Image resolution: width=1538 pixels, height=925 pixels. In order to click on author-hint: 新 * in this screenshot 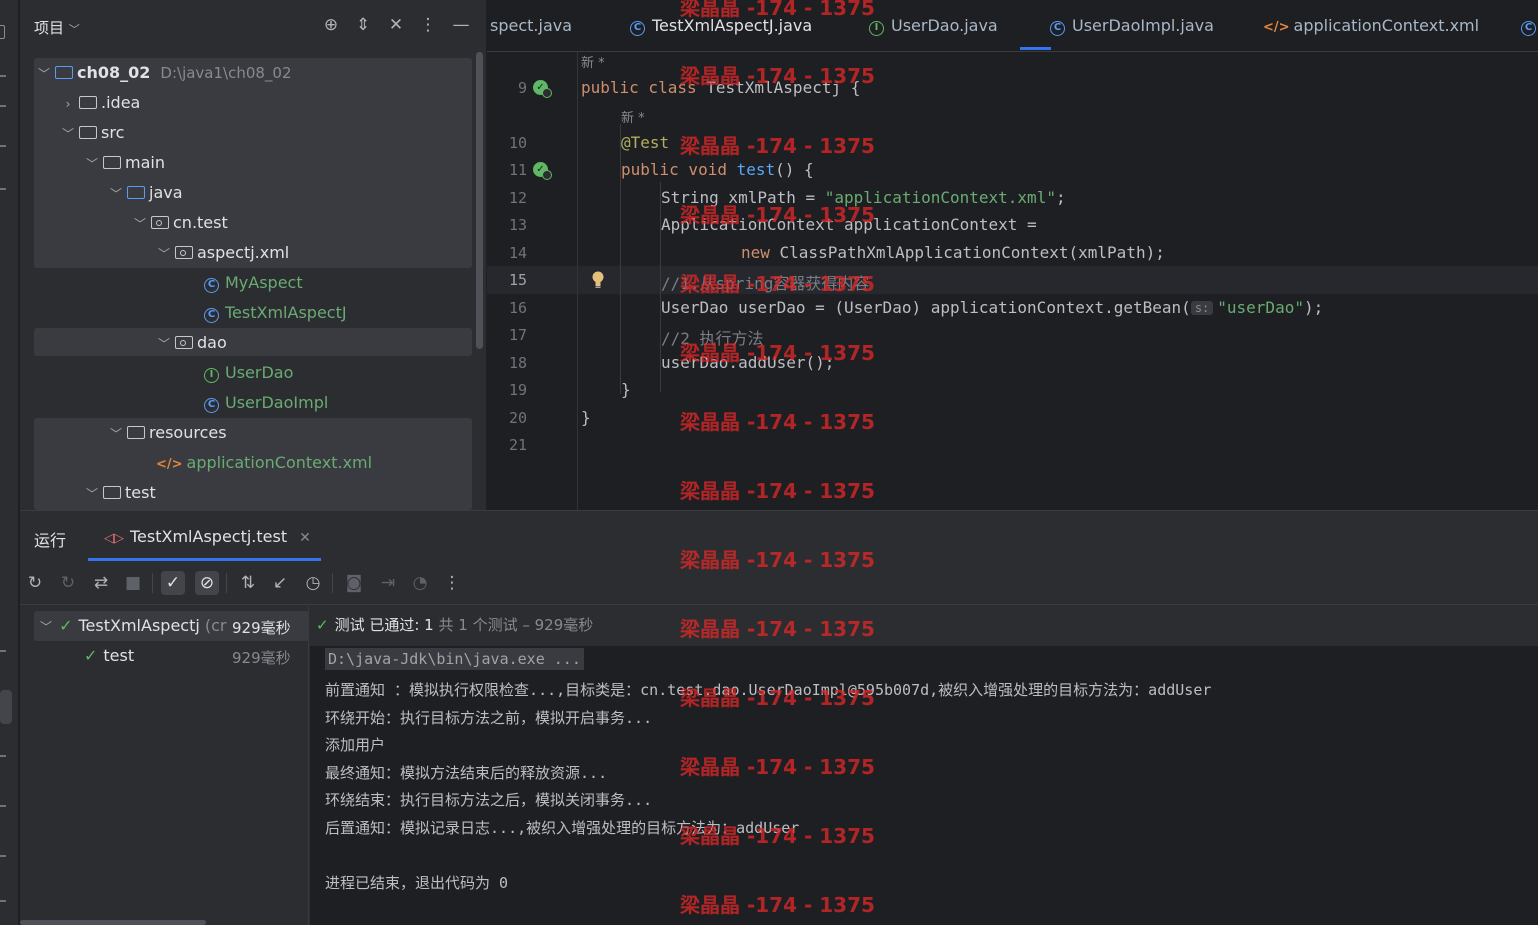, I will do `click(633, 118)`.